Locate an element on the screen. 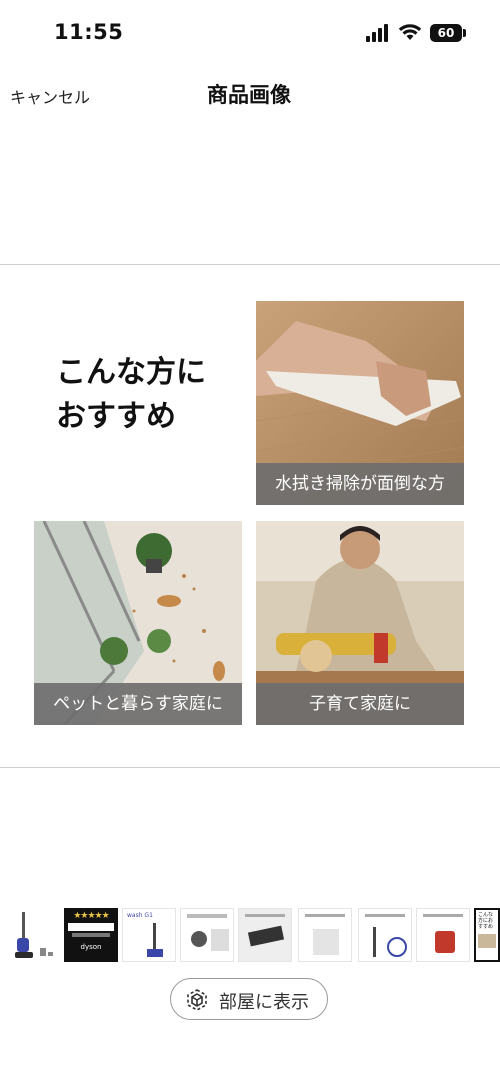 The width and height of the screenshot is (500, 1080). nav-bar: キャンセル 商品画像 is located at coordinates (250, 94).